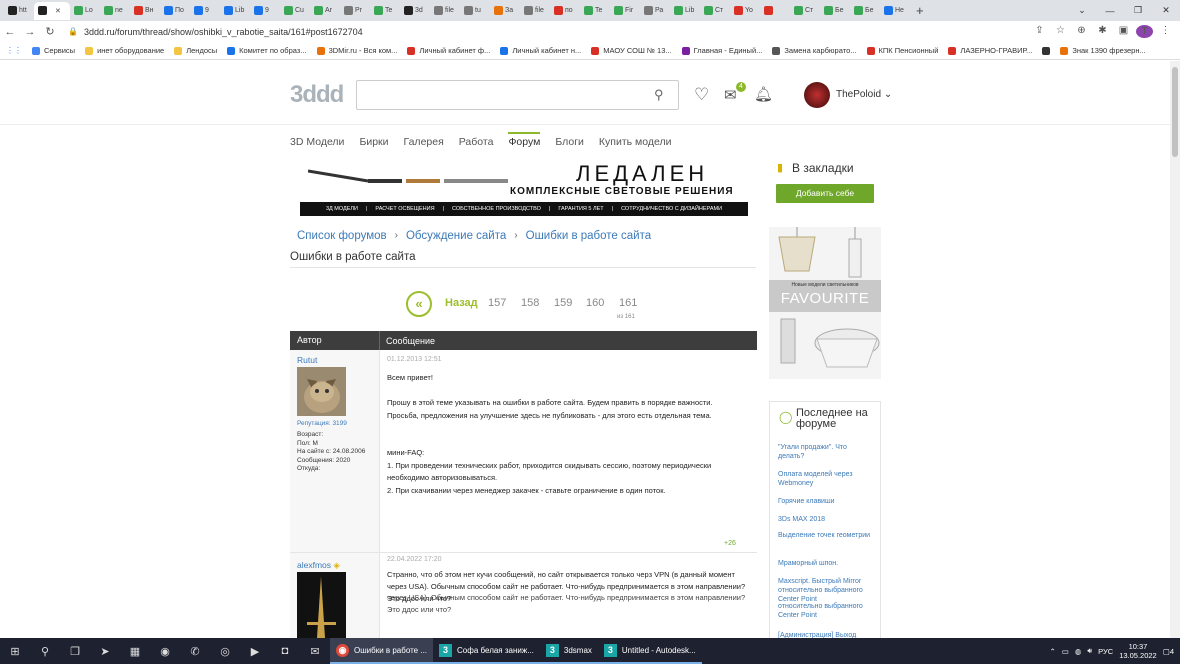 Image resolution: width=1180 pixels, height=664 pixels. What do you see at coordinates (1089, 651) in the screenshot?
I see `volume-icon: 🔊︎` at bounding box center [1089, 651].